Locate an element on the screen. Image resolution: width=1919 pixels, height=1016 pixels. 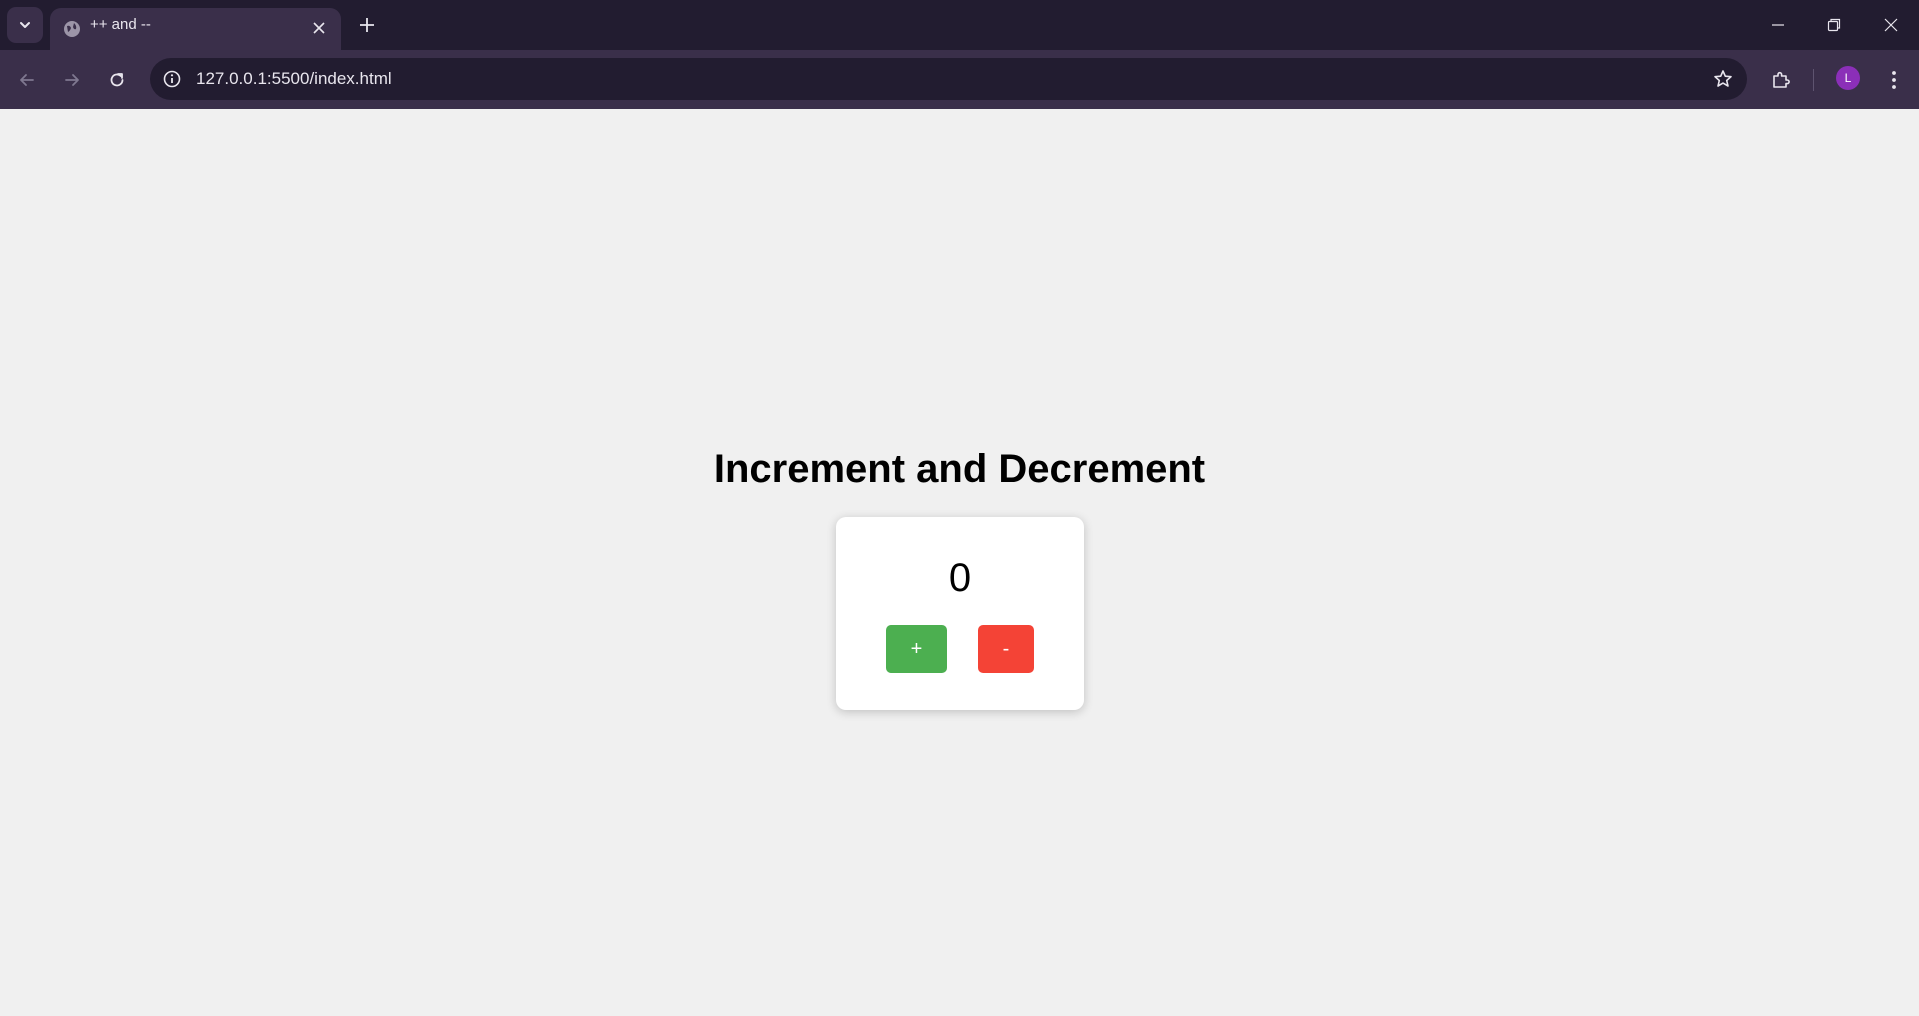
url-text: 127.0.0.1:5500/index.html is located at coordinates (294, 79).